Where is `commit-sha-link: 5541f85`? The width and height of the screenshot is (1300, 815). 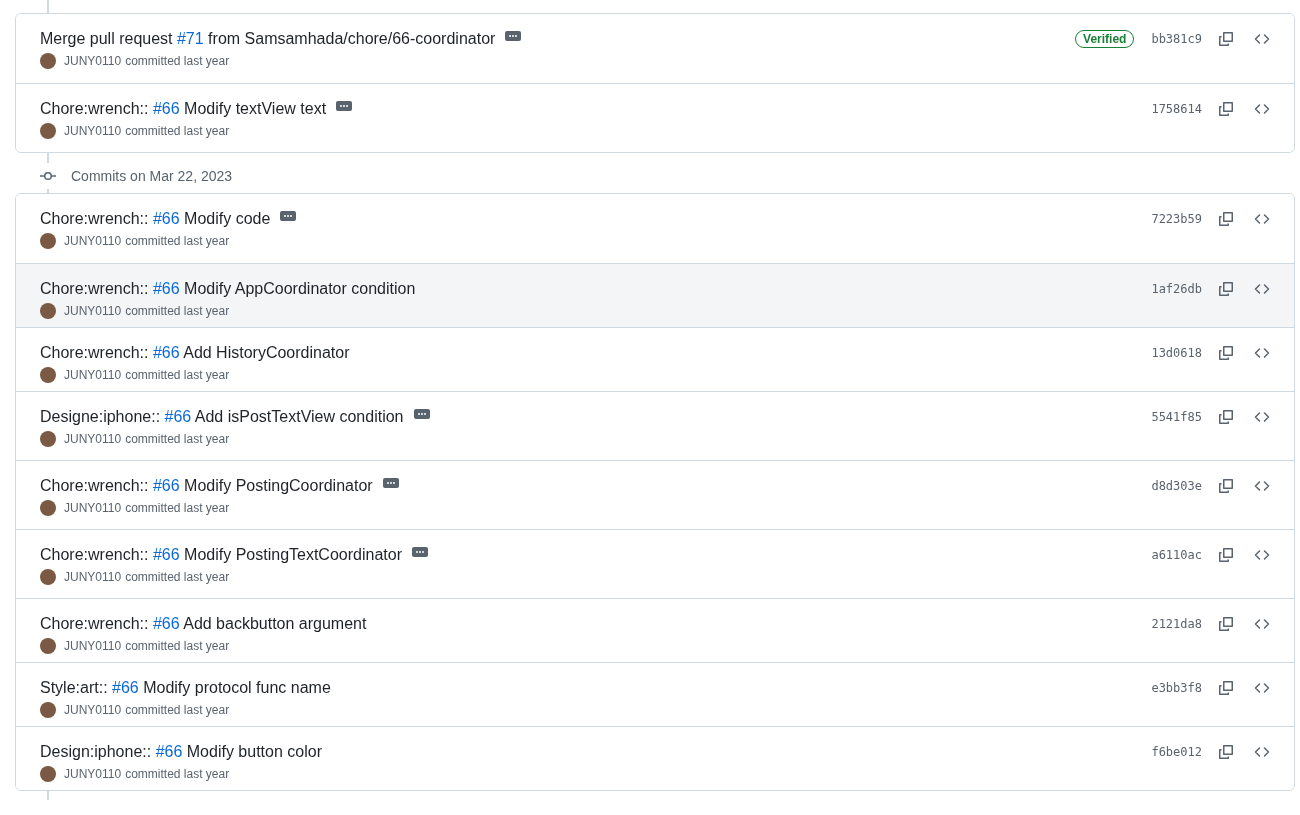 commit-sha-link: 5541f85 is located at coordinates (1176, 417).